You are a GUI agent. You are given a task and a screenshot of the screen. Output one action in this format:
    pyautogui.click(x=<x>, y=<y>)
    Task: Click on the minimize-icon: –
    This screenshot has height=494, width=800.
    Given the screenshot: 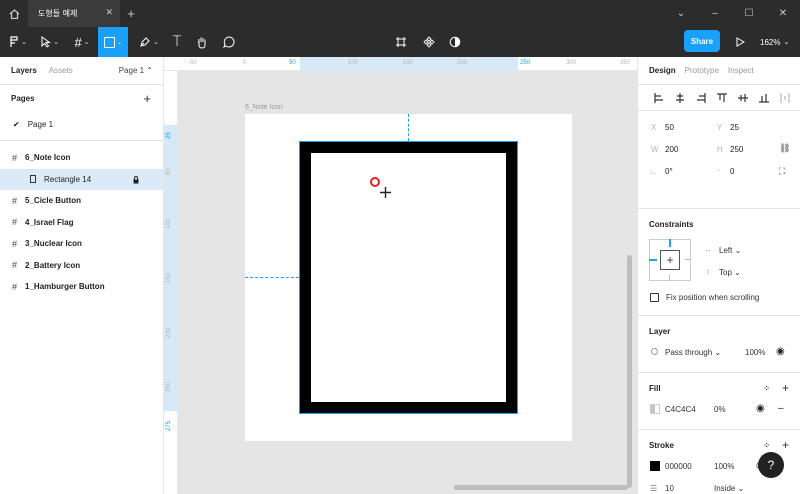 What is the action you would take?
    pyautogui.click(x=715, y=13)
    